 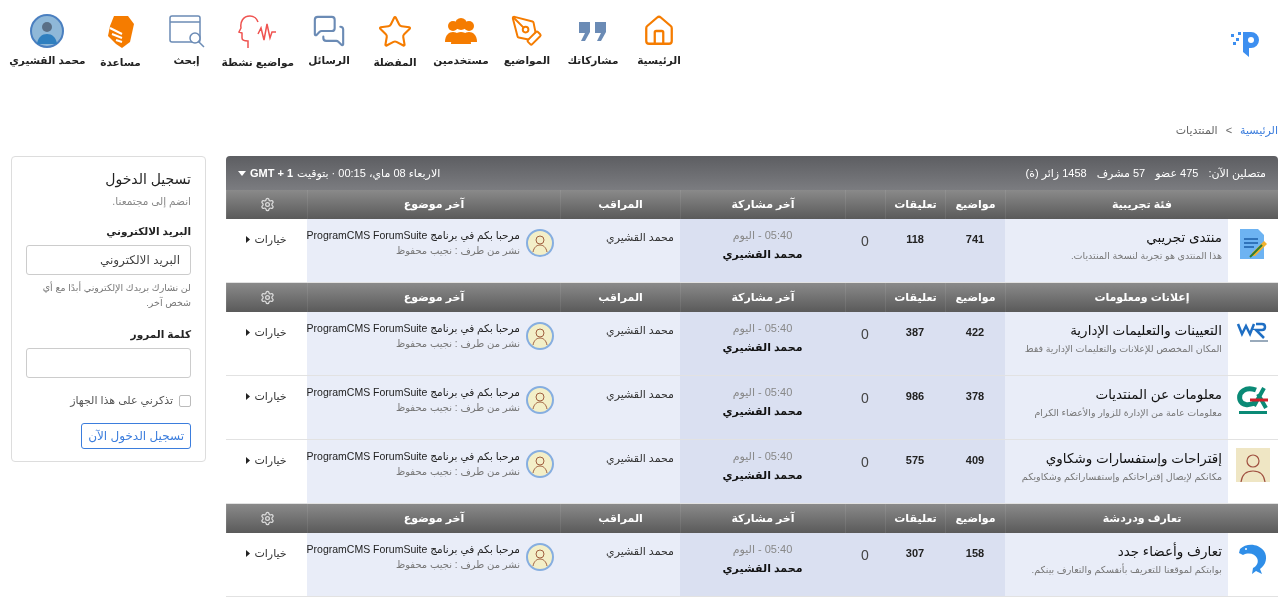 What do you see at coordinates (915, 238) in the screenshot?
I see `comments-count: 118` at bounding box center [915, 238].